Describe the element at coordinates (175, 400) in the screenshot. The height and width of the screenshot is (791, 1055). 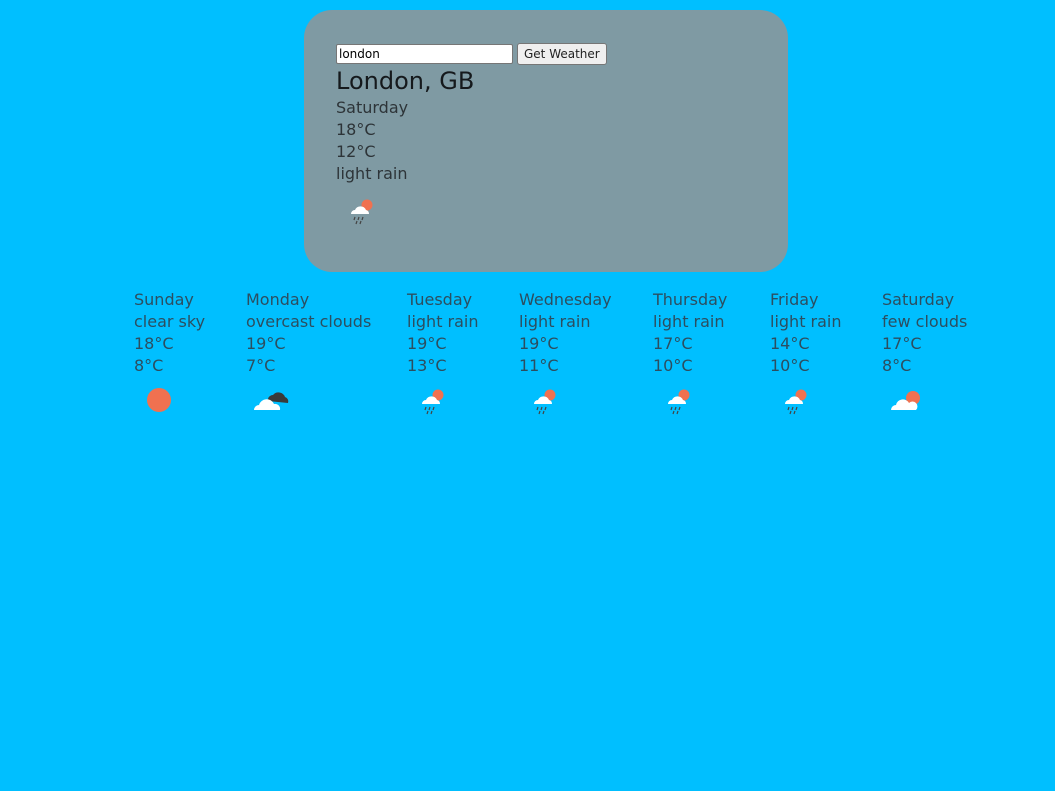
I see `sun-icon` at that location.